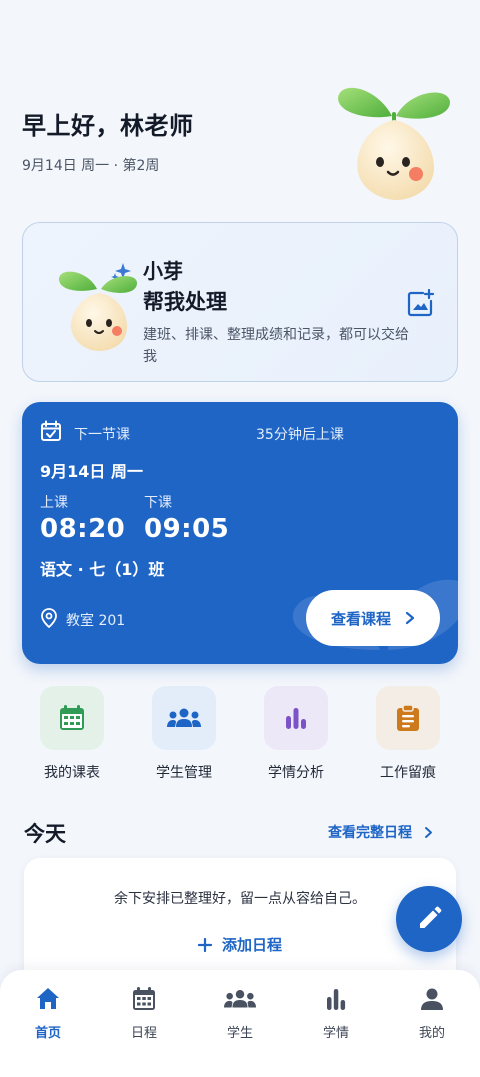 This screenshot has width=480, height=1077. Describe the element at coordinates (184, 773) in the screenshot. I see `quick-action-label: 学生管理` at that location.